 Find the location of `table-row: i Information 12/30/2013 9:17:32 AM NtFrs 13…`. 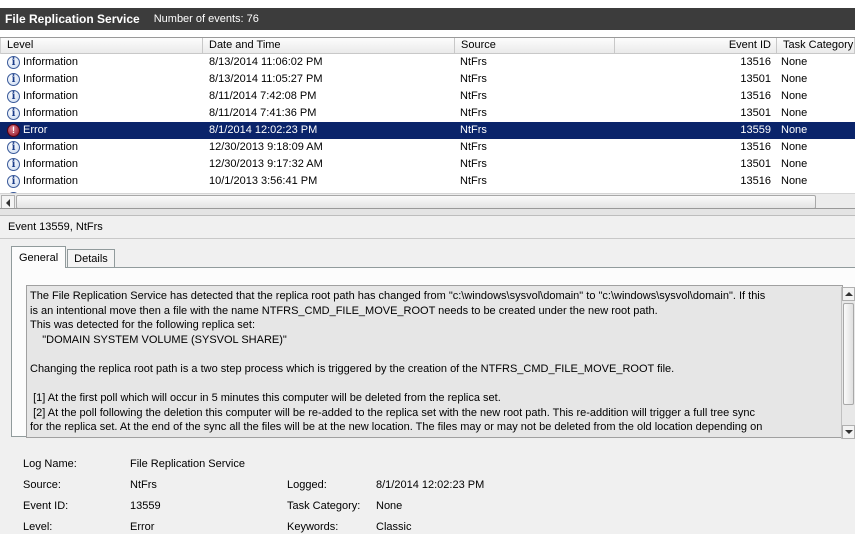

table-row: i Information 12/30/2013 9:17:32 AM NtFrs 13… is located at coordinates (427, 164).